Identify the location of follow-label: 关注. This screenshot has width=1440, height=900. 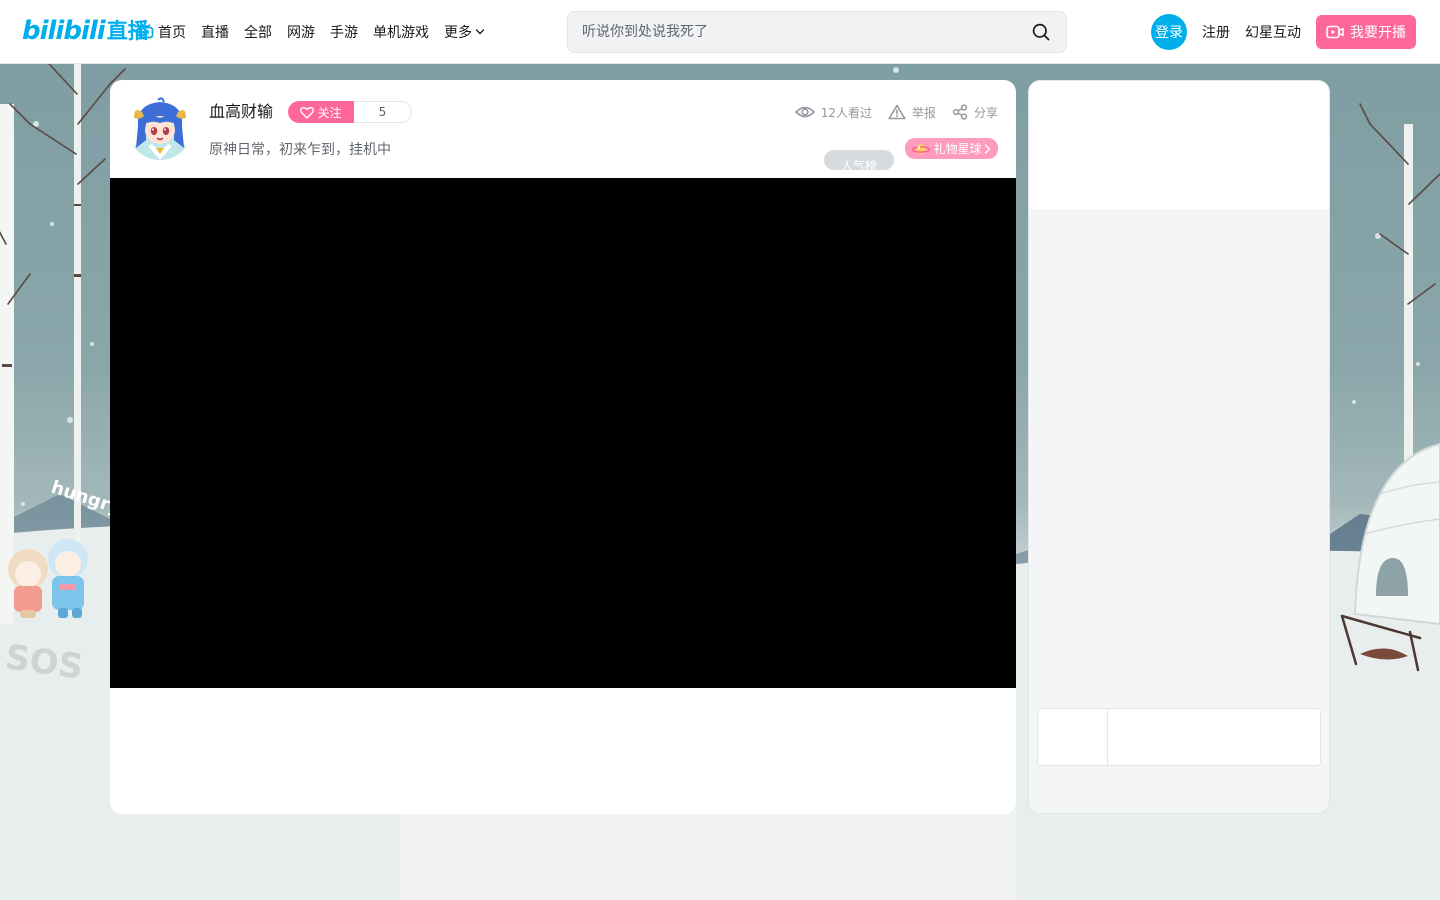
(329, 112).